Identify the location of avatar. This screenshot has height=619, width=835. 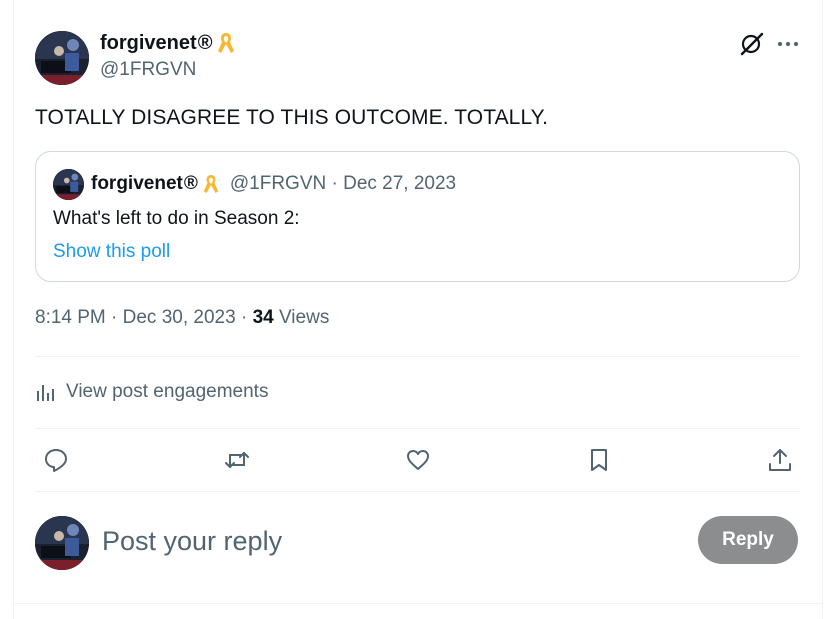
(62, 58).